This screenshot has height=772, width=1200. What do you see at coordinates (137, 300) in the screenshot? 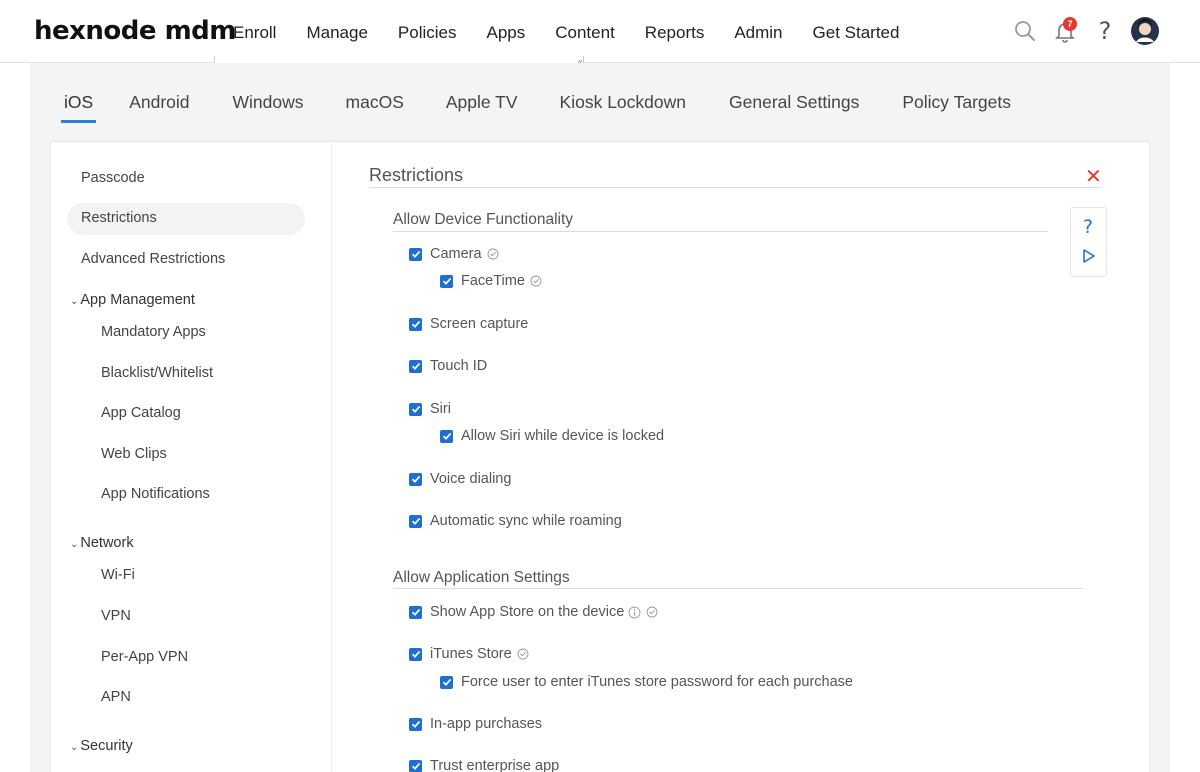
I see `sidebar-group-label: App Management` at bounding box center [137, 300].